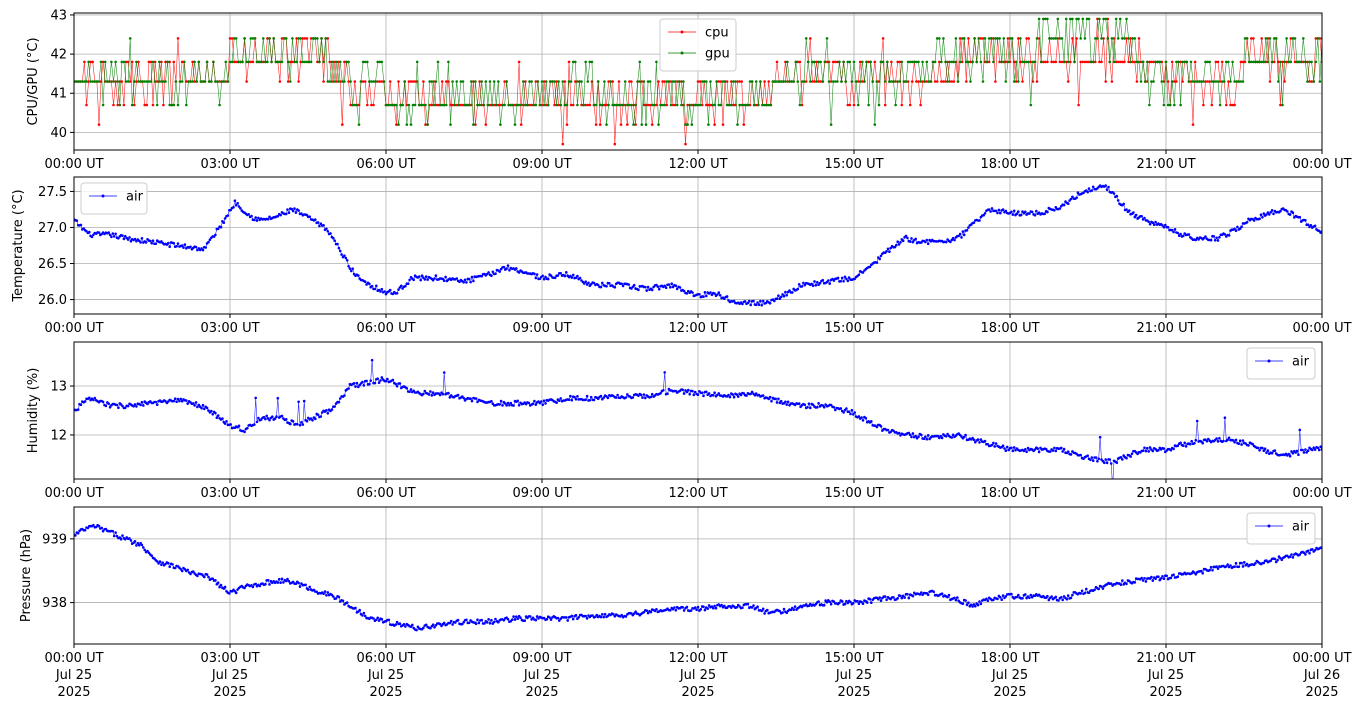 This screenshot has width=1363, height=710. Describe the element at coordinates (58, 435) in the screenshot. I see `y-tick-label: 12` at that location.